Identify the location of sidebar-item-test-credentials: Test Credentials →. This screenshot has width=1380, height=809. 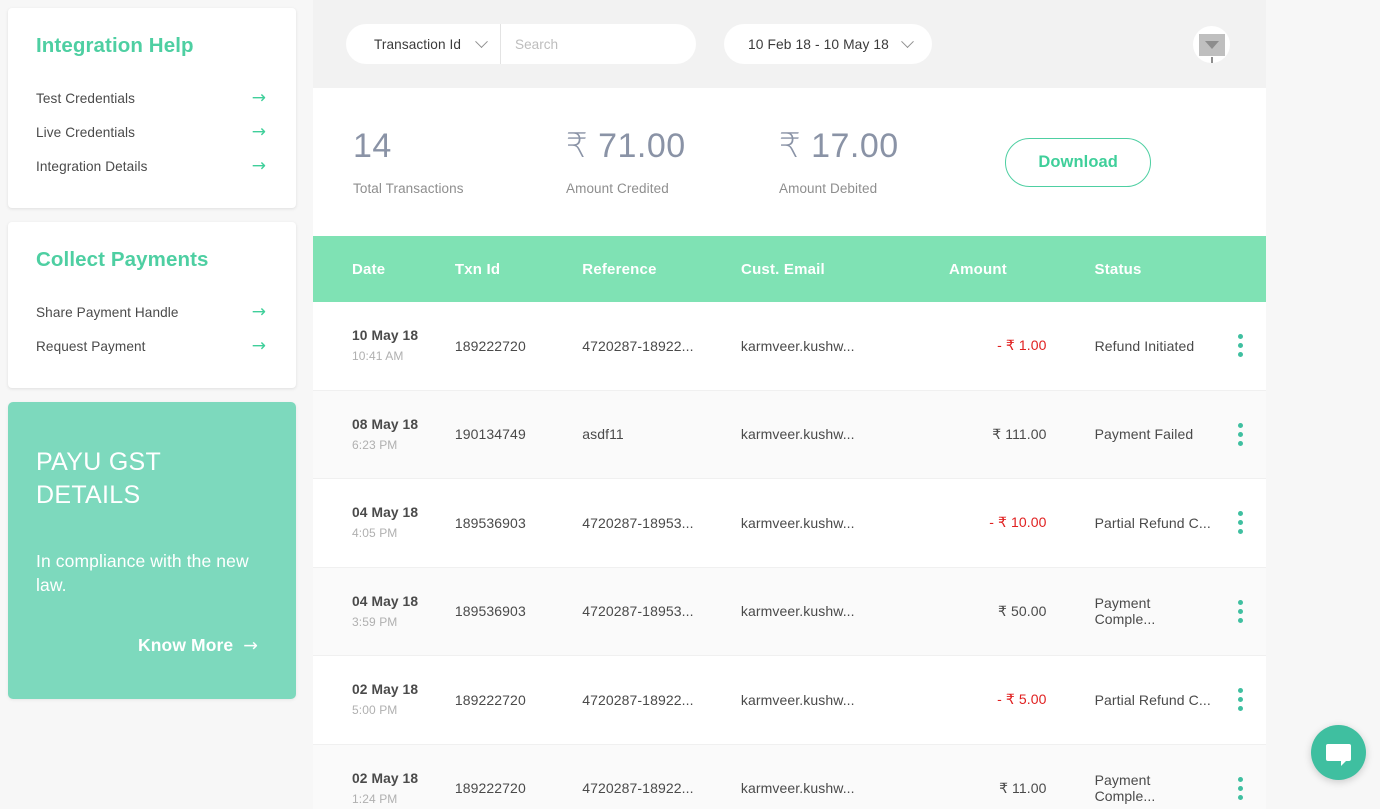
(152, 99).